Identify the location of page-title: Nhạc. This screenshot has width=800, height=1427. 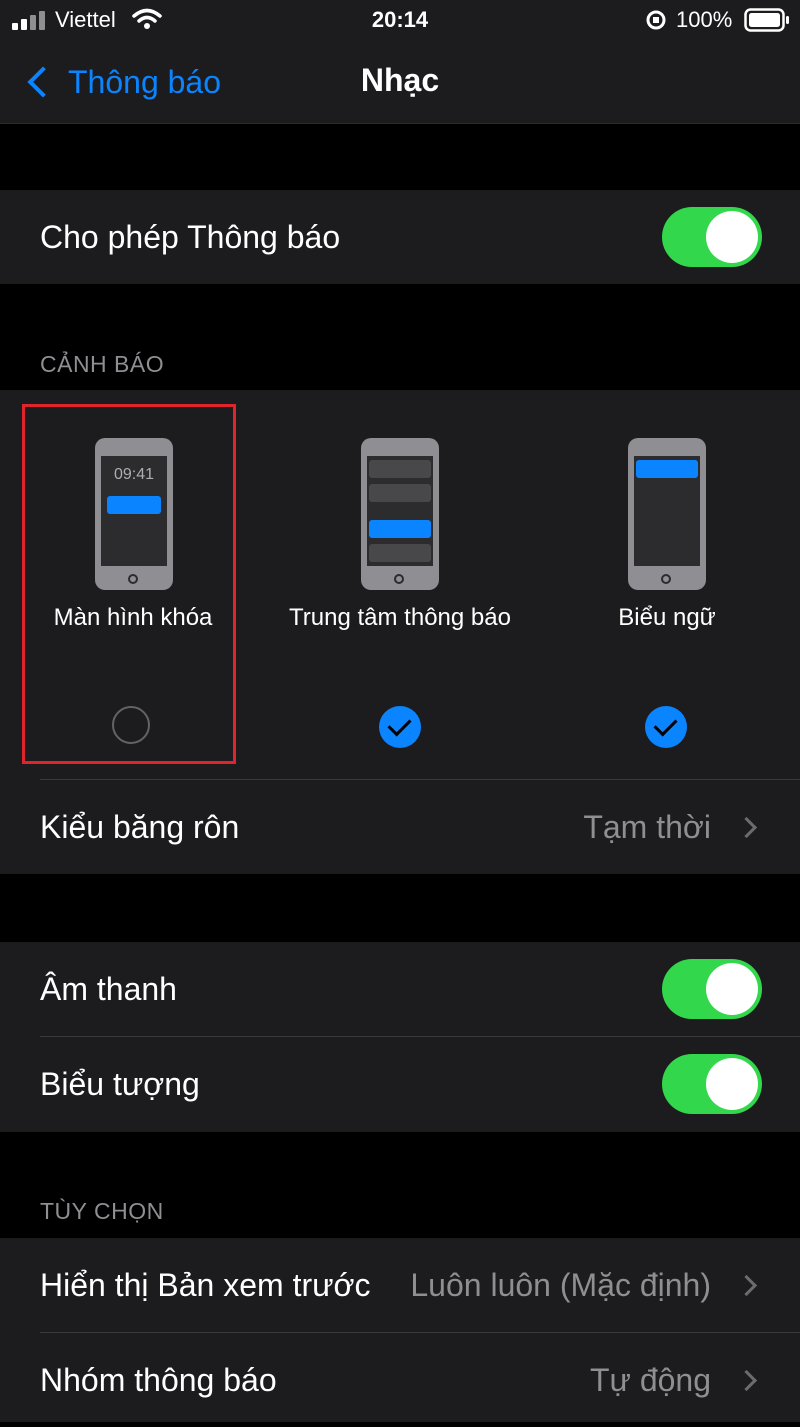
(400, 80).